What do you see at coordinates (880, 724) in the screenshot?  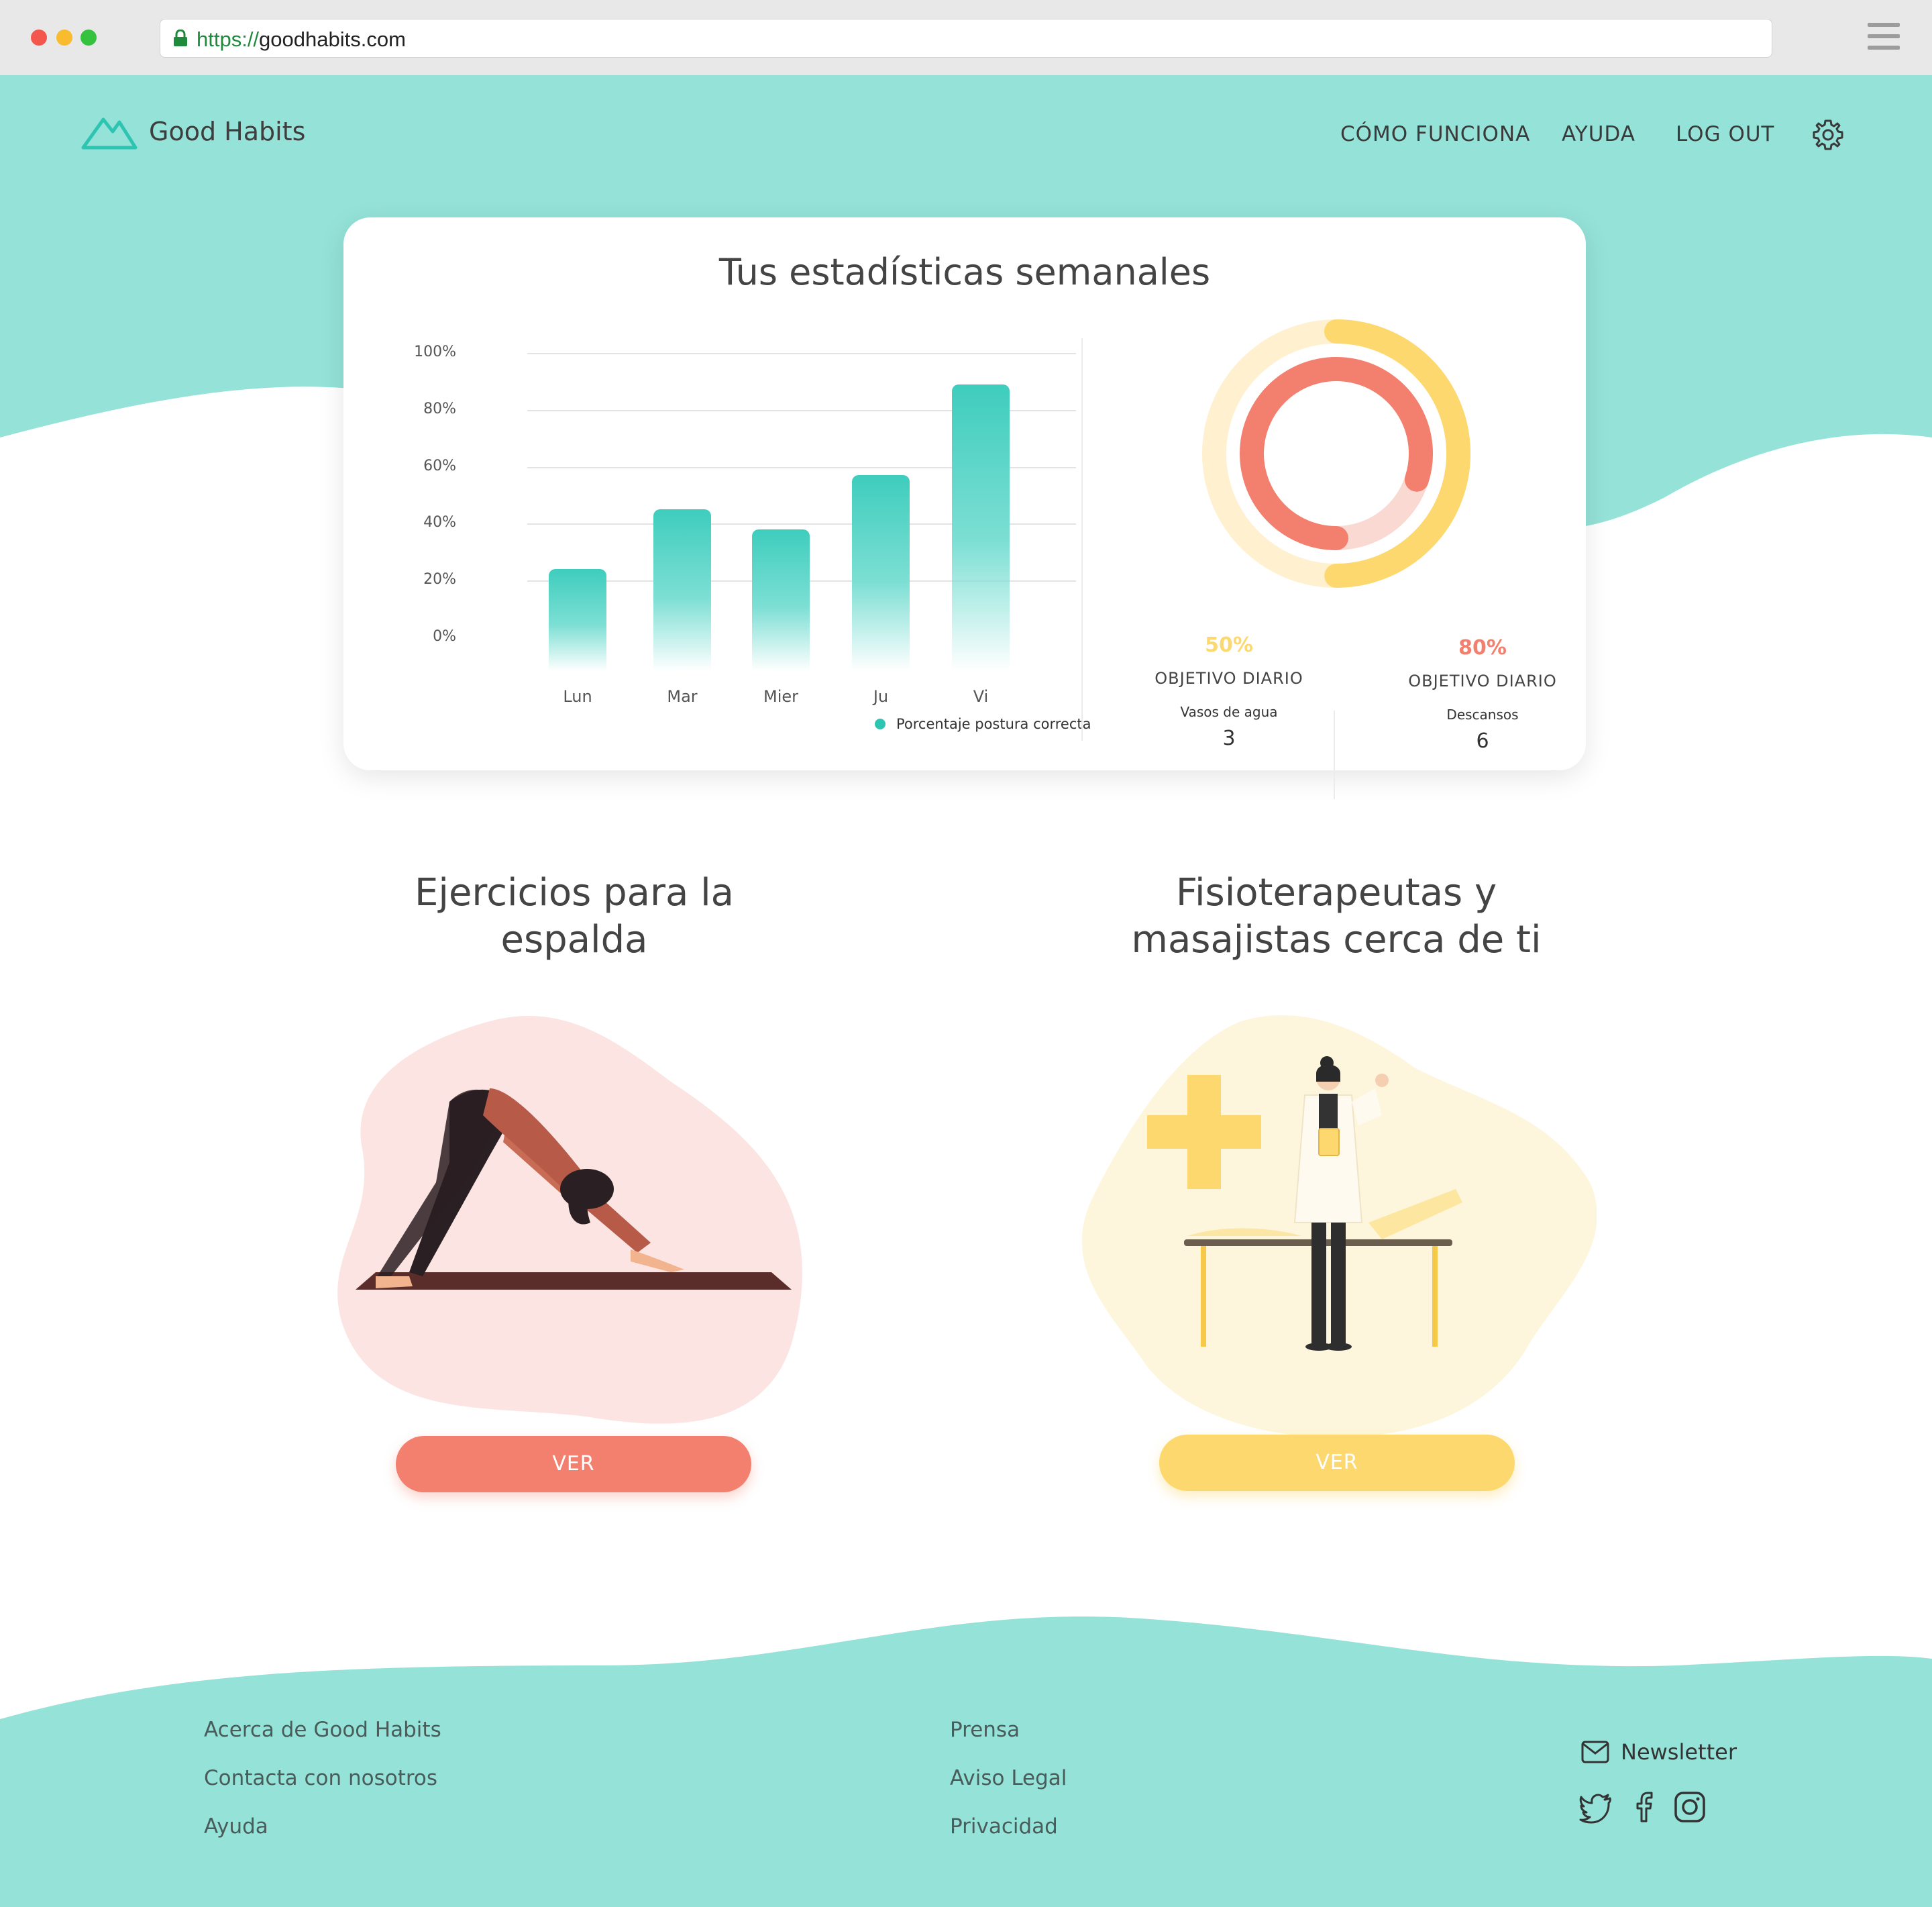 I see `legend-swatch` at bounding box center [880, 724].